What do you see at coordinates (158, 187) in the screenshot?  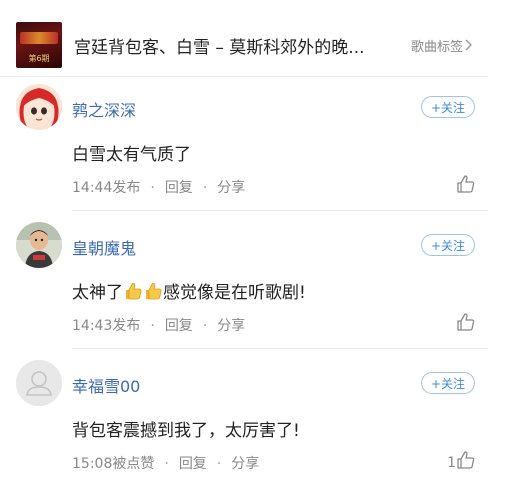 I see `comment-meta: 14:44发布 · 回复 · 分享` at bounding box center [158, 187].